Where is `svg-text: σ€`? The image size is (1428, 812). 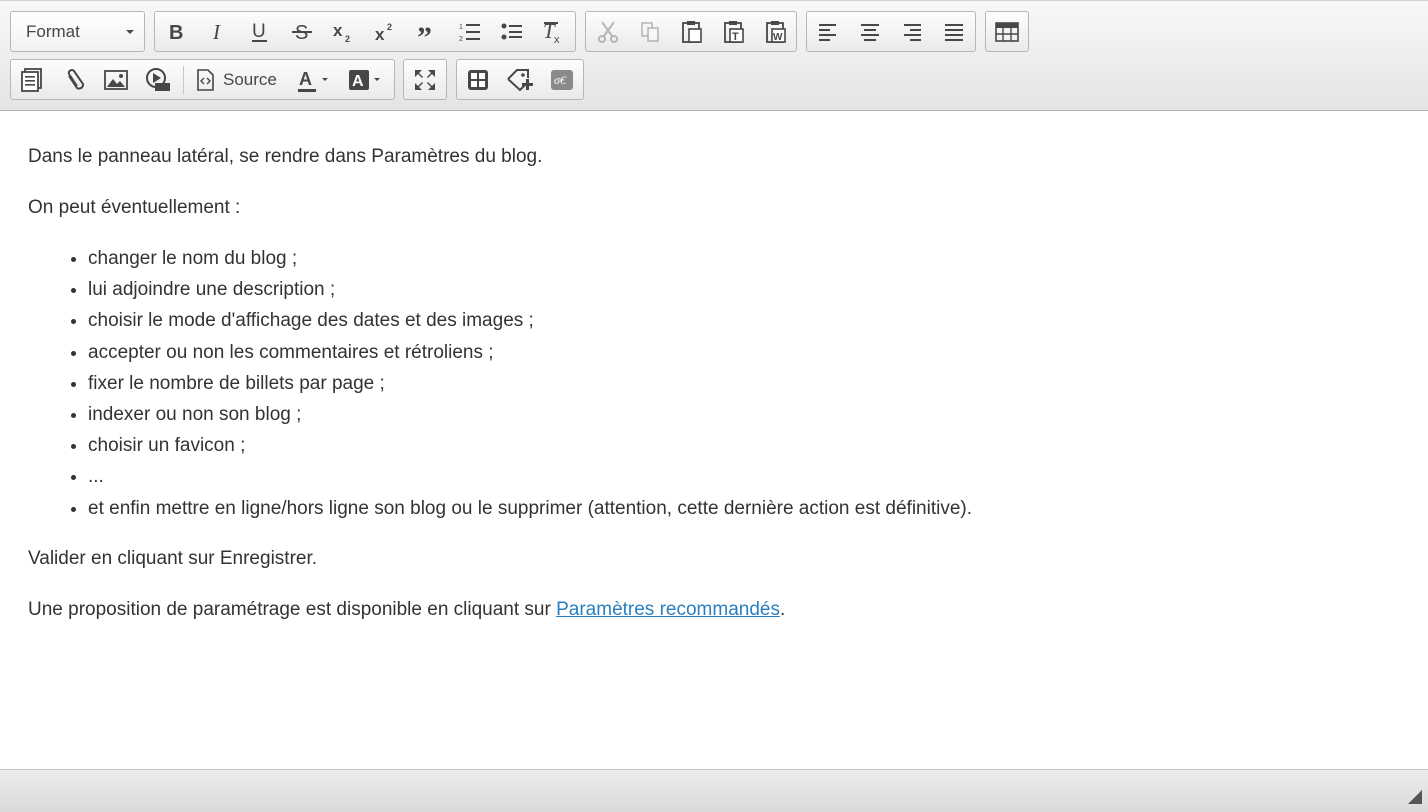 svg-text: σ€ is located at coordinates (560, 80).